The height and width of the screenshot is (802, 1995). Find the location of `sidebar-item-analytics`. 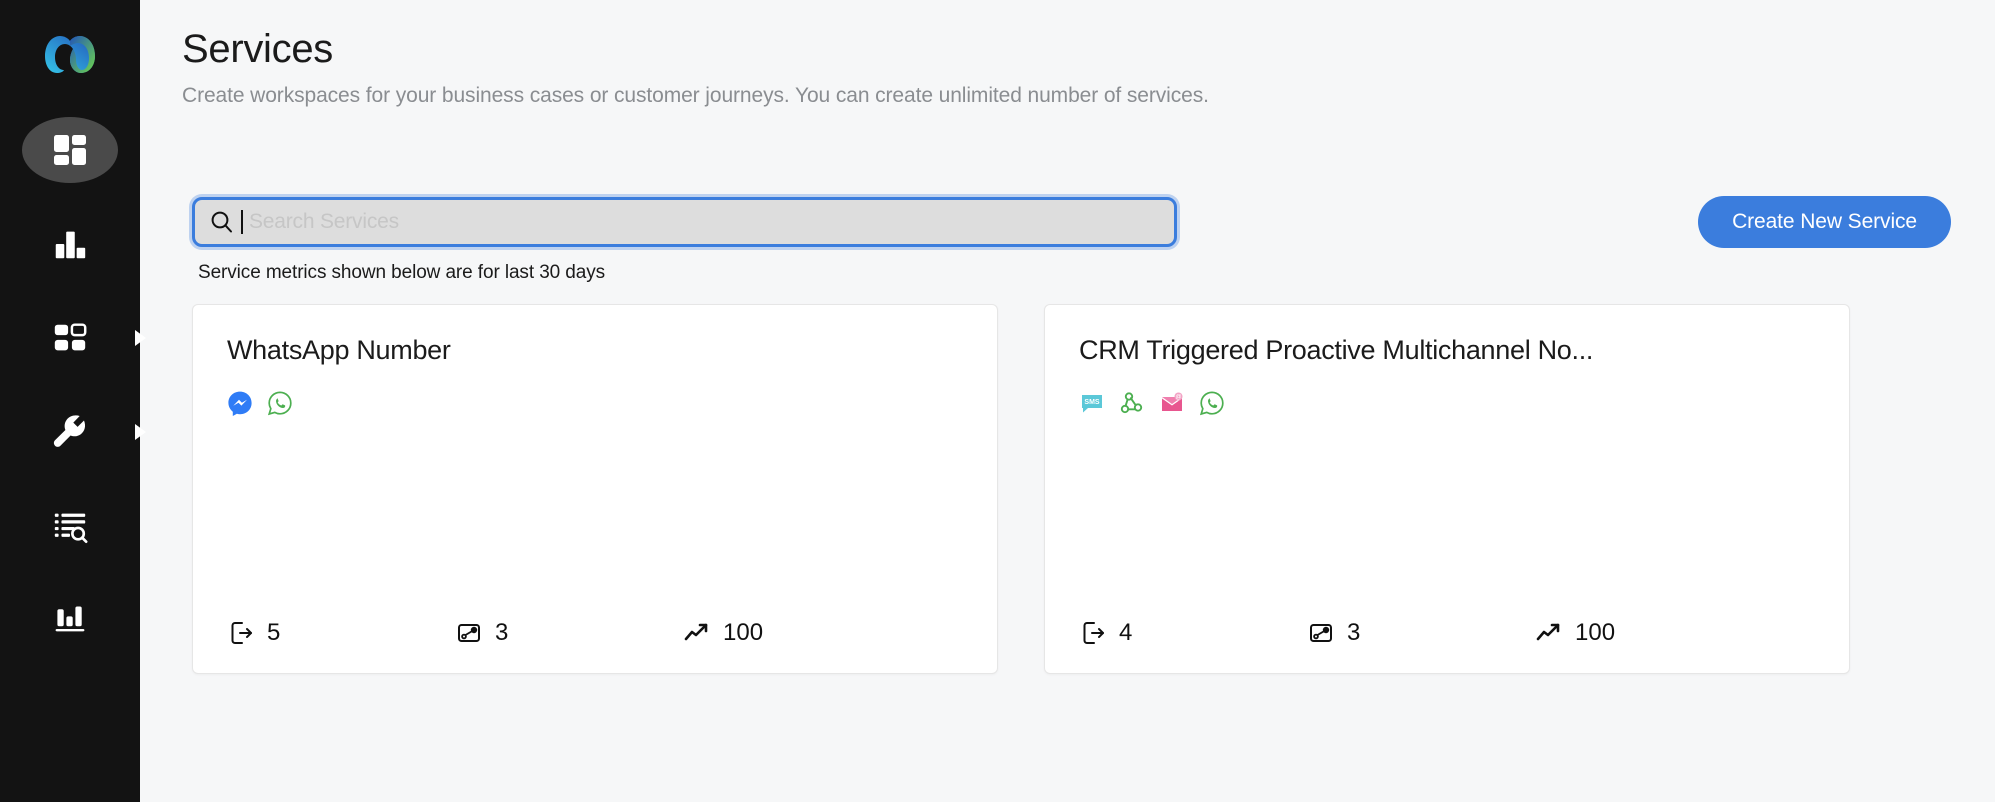

sidebar-item-analytics is located at coordinates (70, 244).